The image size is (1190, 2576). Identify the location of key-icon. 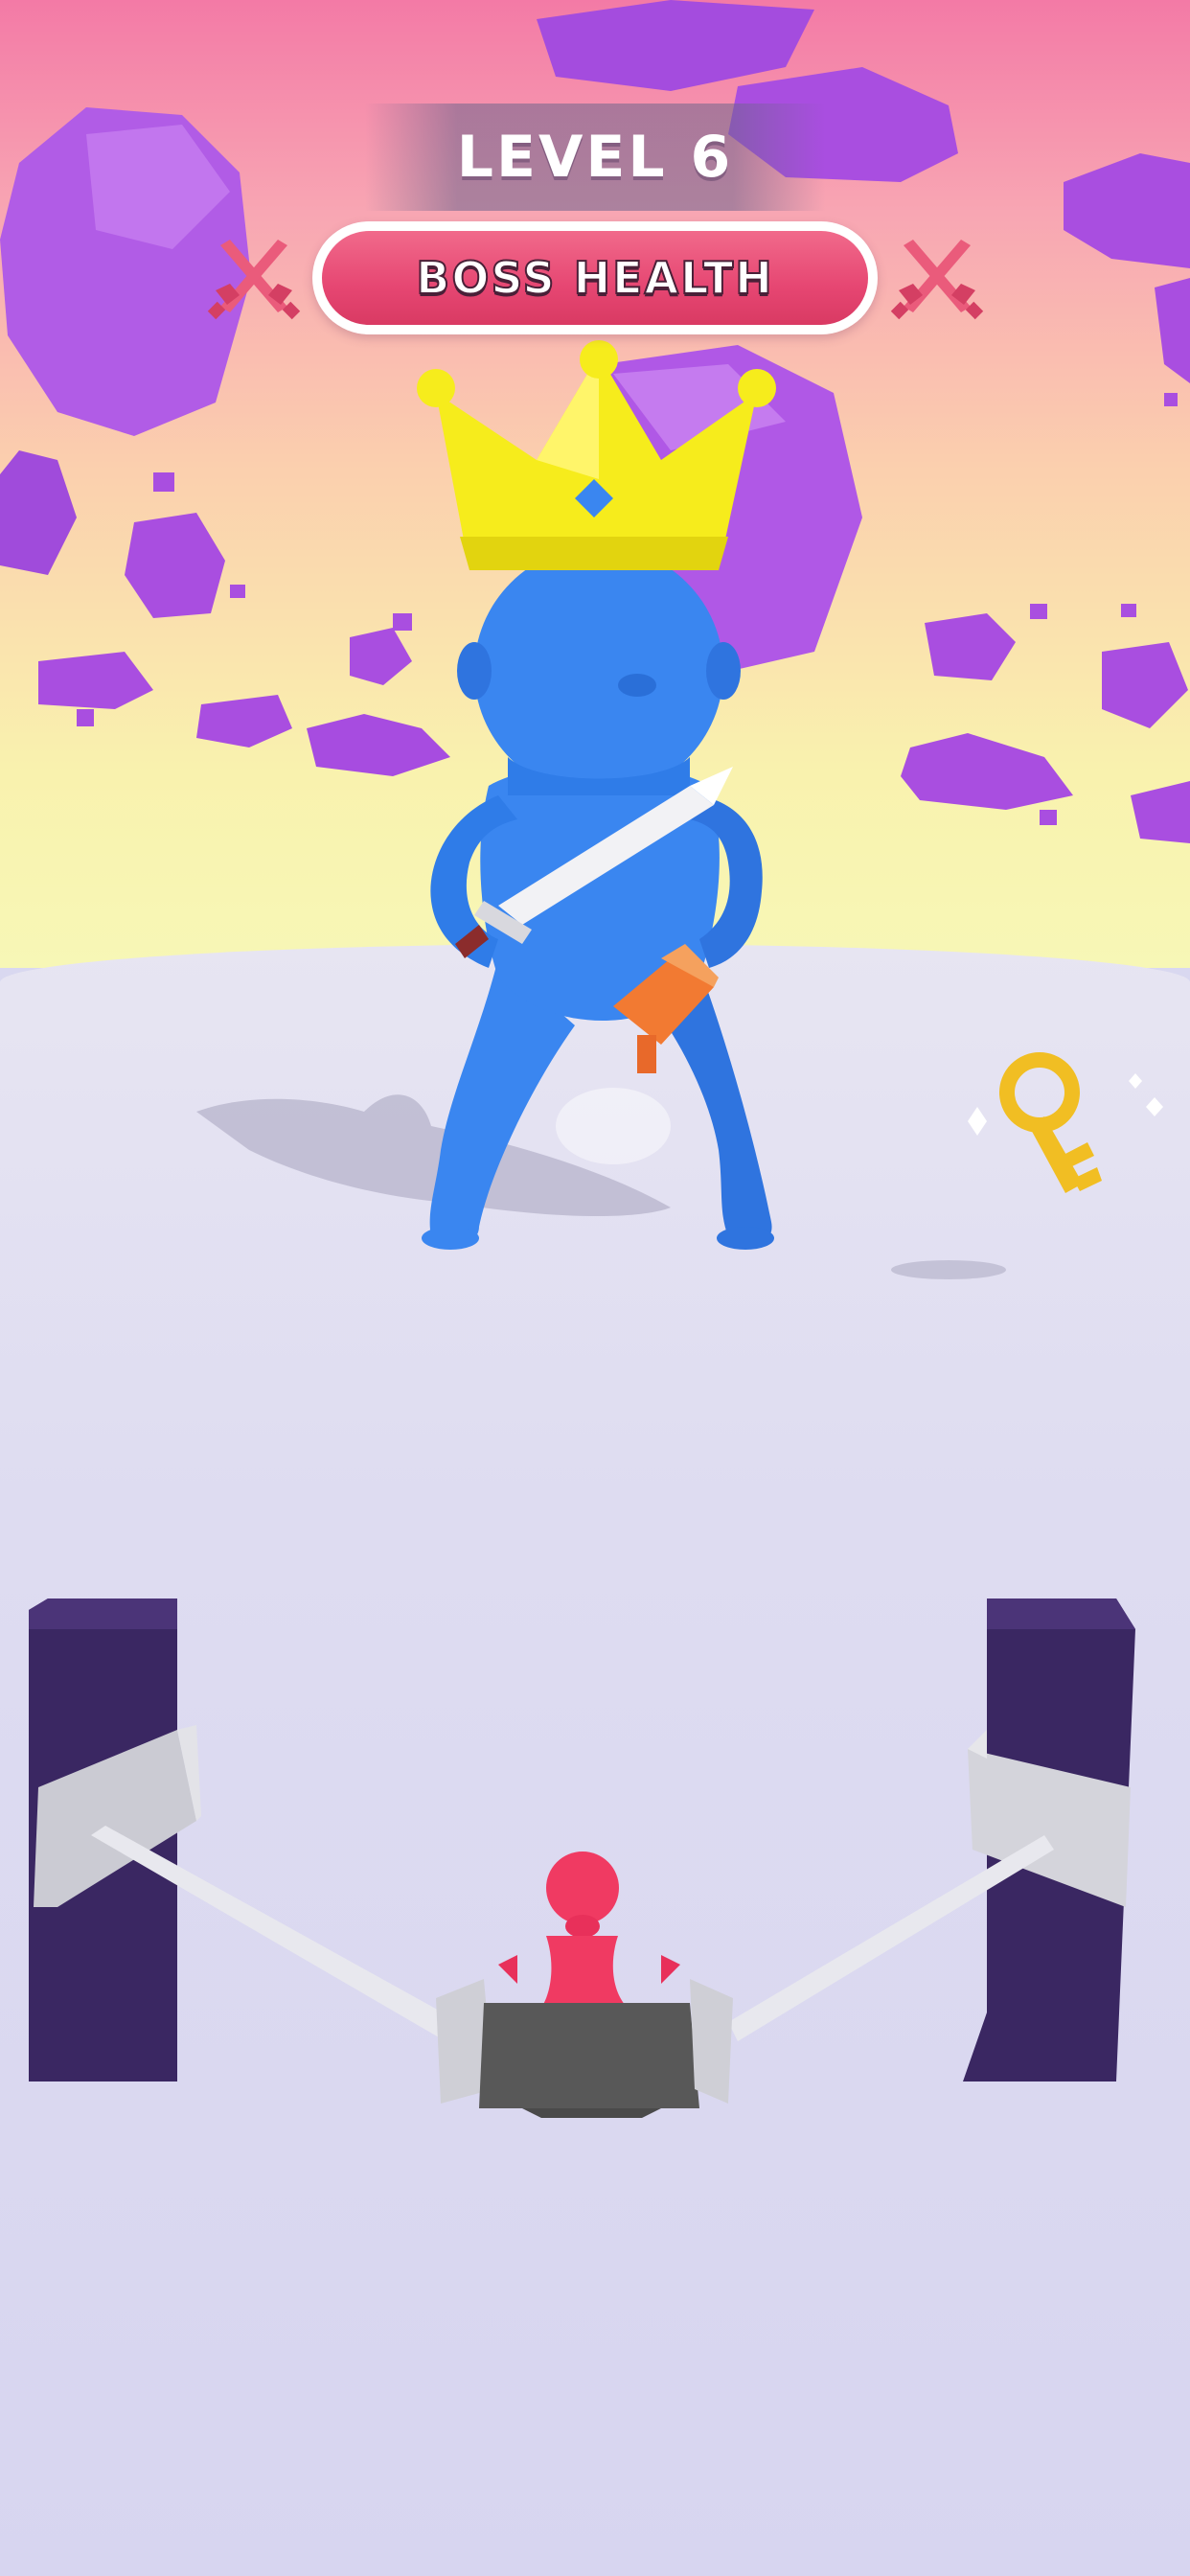
(1066, 1122).